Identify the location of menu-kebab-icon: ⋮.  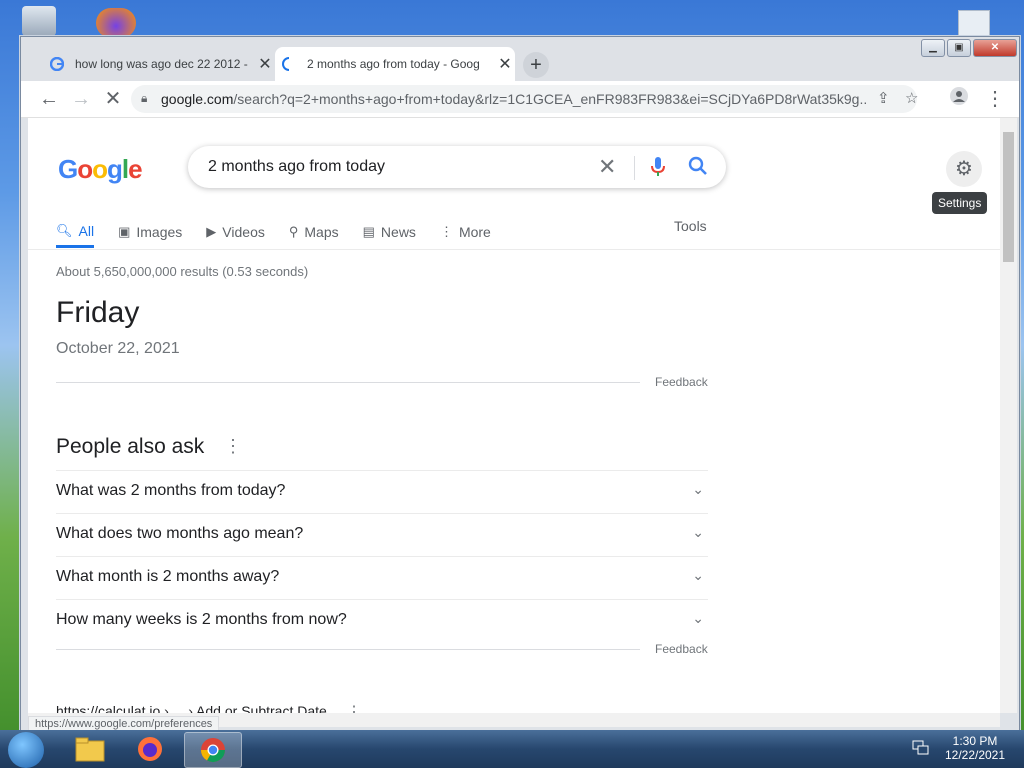
(995, 99).